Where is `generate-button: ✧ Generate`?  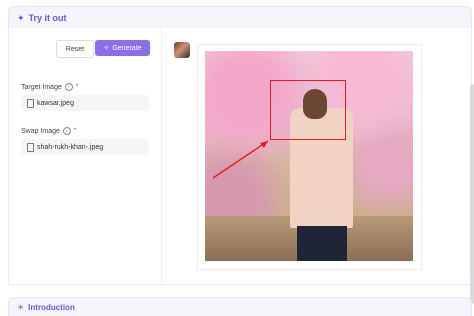
generate-button: ✧ Generate is located at coordinates (122, 48).